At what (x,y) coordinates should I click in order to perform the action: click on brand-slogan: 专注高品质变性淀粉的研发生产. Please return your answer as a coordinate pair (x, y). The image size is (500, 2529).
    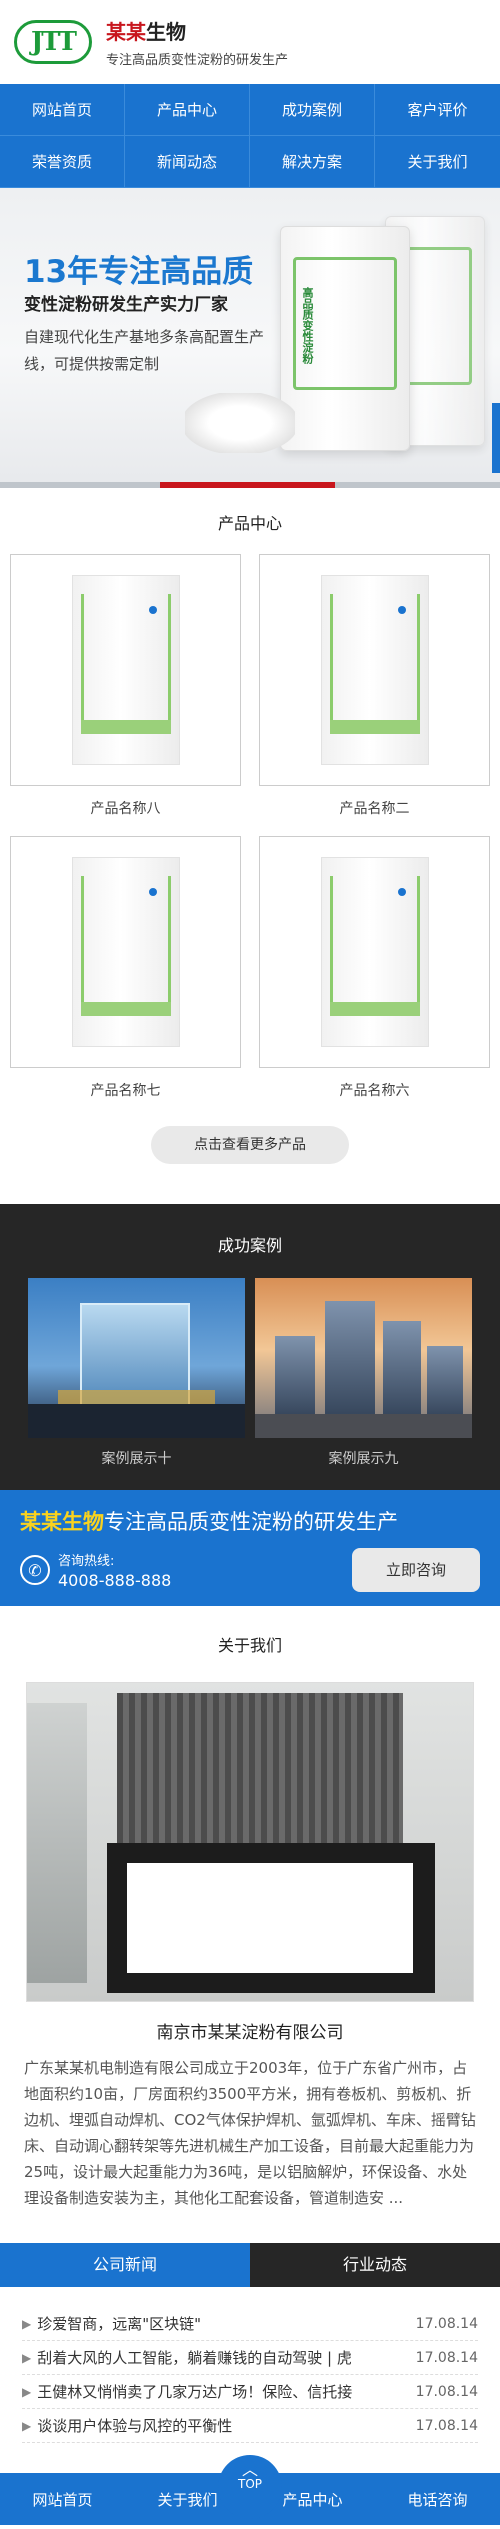
    Looking at the image, I should click on (197, 60).